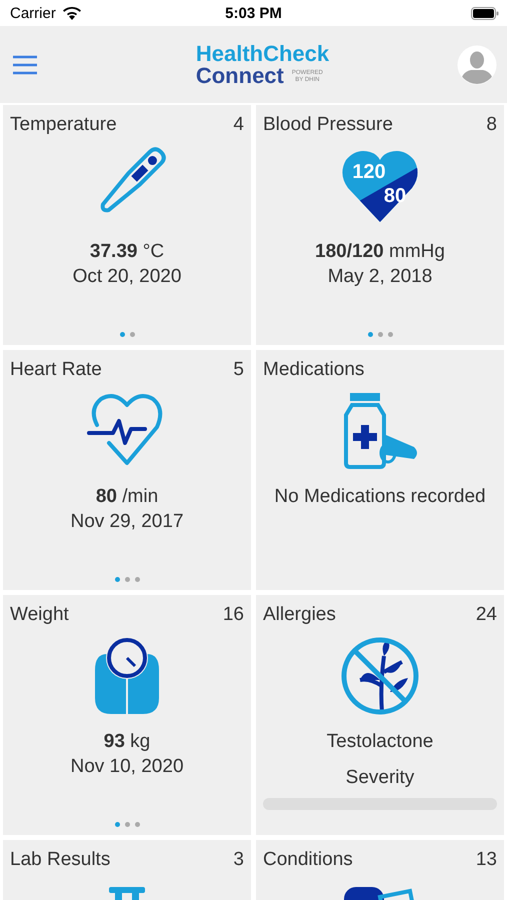  I want to click on summary-card: Heart Rate 5 80 /min Nov 29, 2017, so click(127, 470).